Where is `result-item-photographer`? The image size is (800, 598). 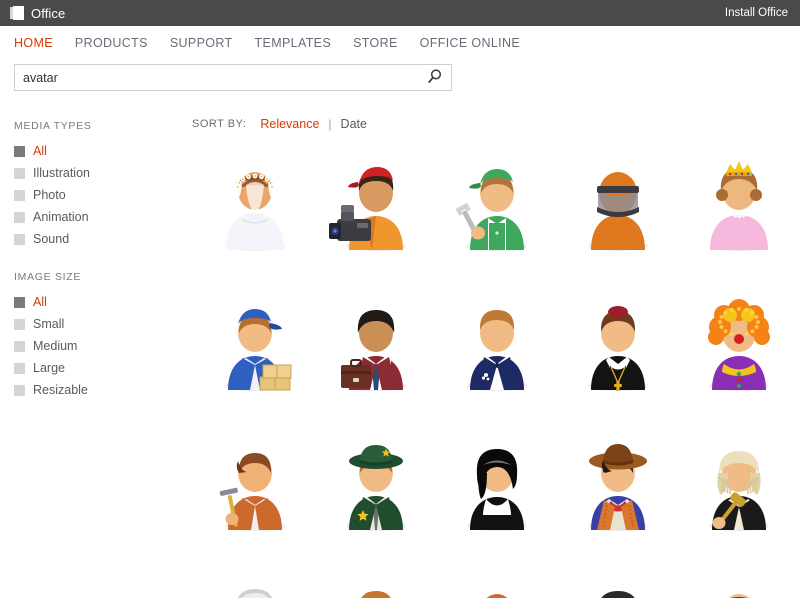 result-item-photographer is located at coordinates (375, 223).